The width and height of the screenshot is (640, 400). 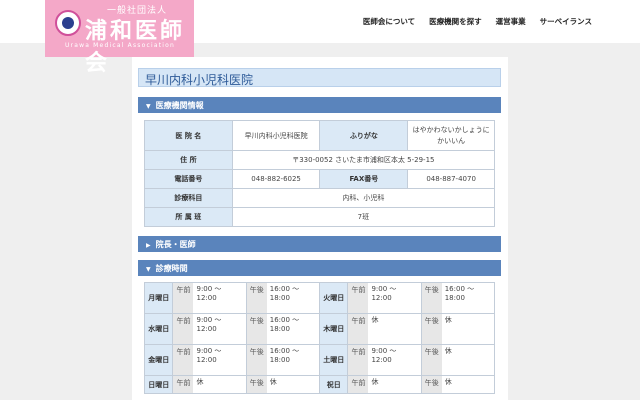 I want to click on emblem-icon, so click(x=68, y=23).